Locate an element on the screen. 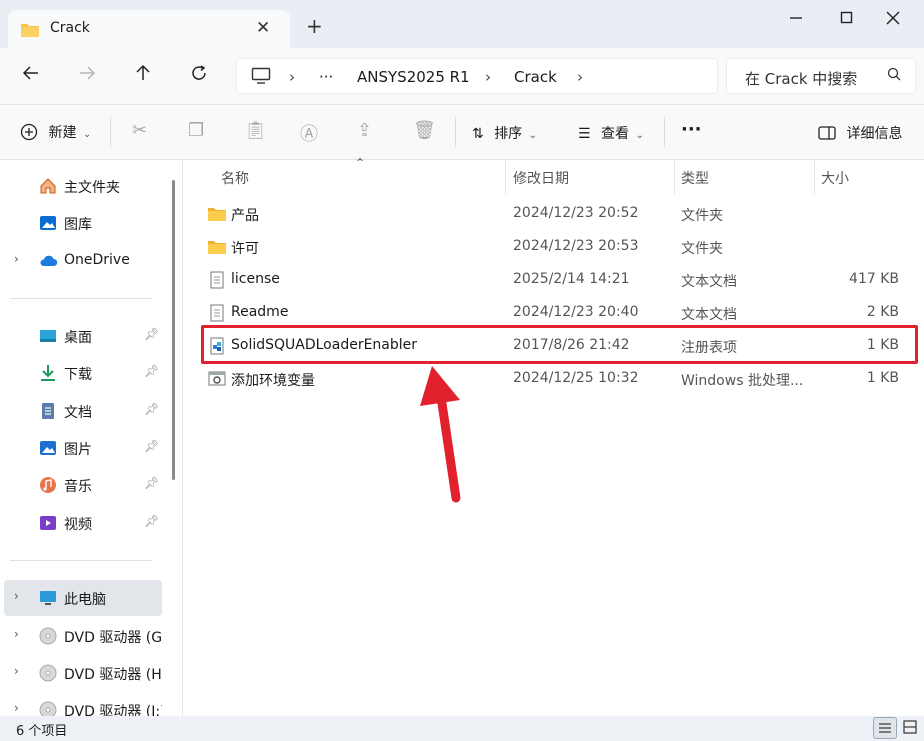  sidebar-scrollbar is located at coordinates (173, 330).